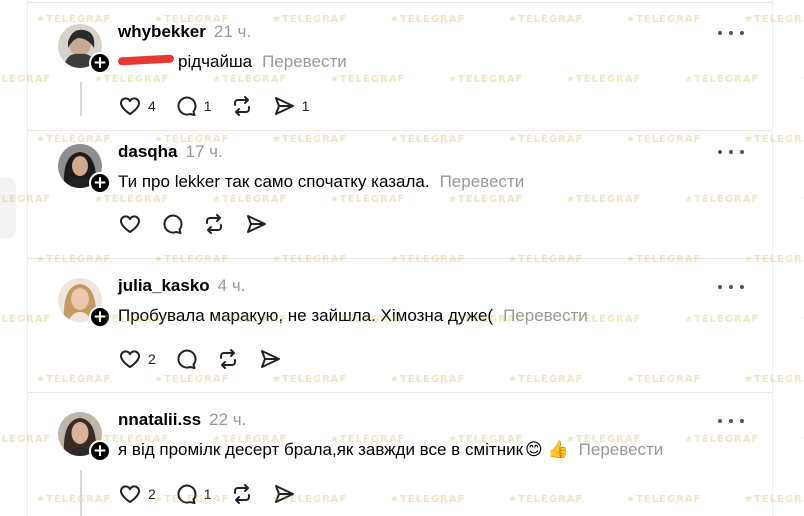 This screenshot has width=804, height=516. Describe the element at coordinates (159, 420) in the screenshot. I see `username: nnatalii.ss` at that location.